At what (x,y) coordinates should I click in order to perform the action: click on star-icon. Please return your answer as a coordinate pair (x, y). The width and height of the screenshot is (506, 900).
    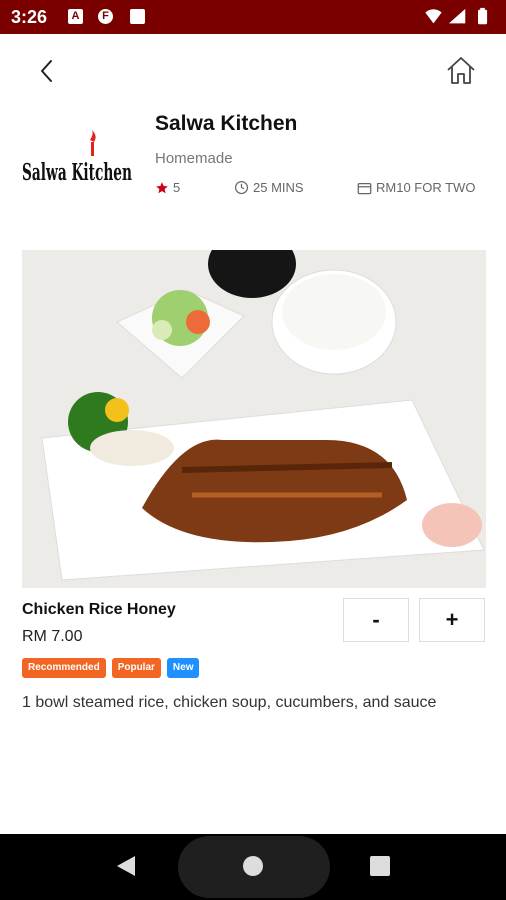
    Looking at the image, I should click on (162, 187).